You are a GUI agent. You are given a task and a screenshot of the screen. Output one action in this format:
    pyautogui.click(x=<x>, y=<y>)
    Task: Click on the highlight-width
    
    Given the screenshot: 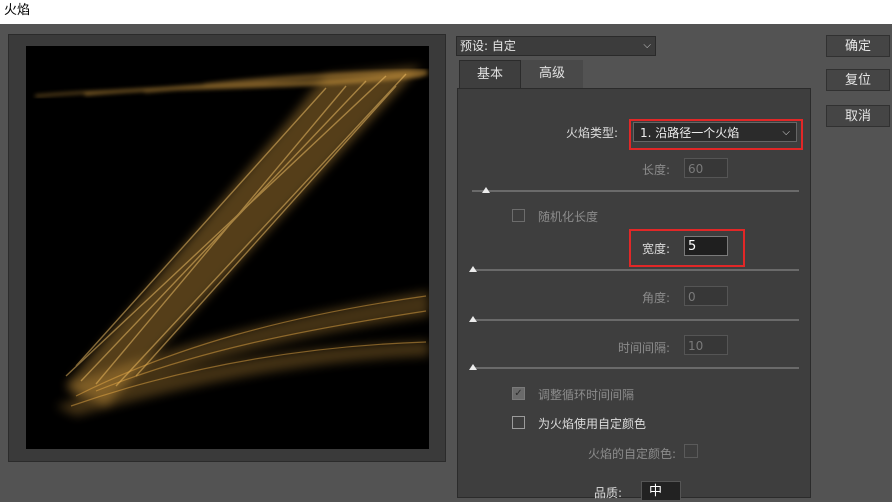 What is the action you would take?
    pyautogui.click(x=687, y=248)
    